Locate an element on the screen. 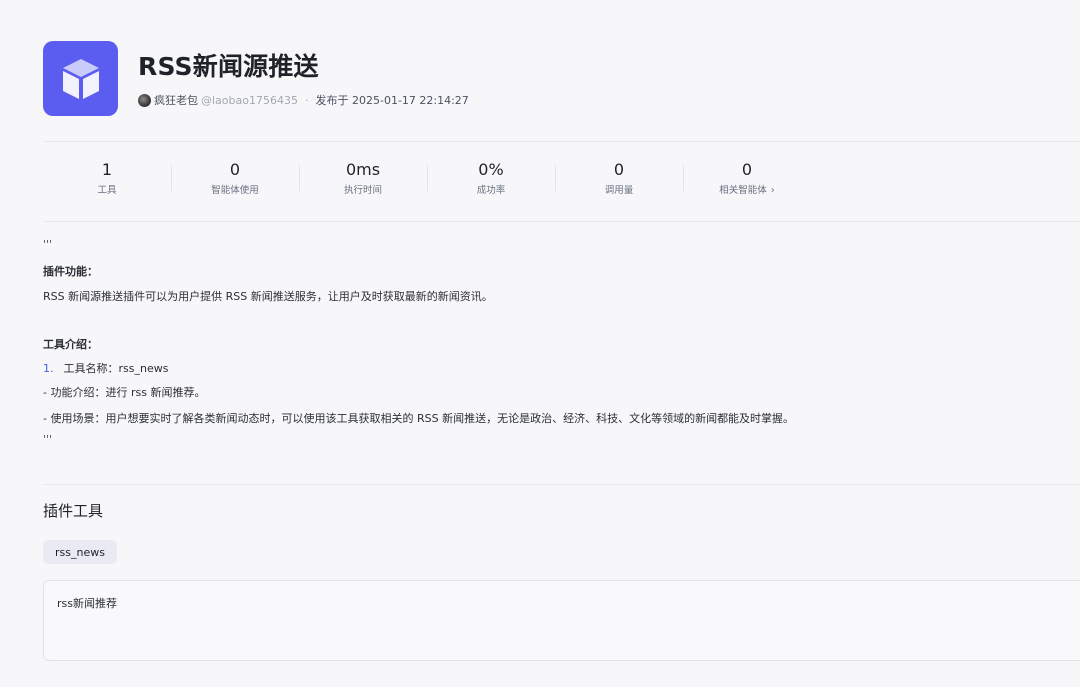 The width and height of the screenshot is (1080, 687). tool-description: rss新闻推荐 is located at coordinates (87, 603).